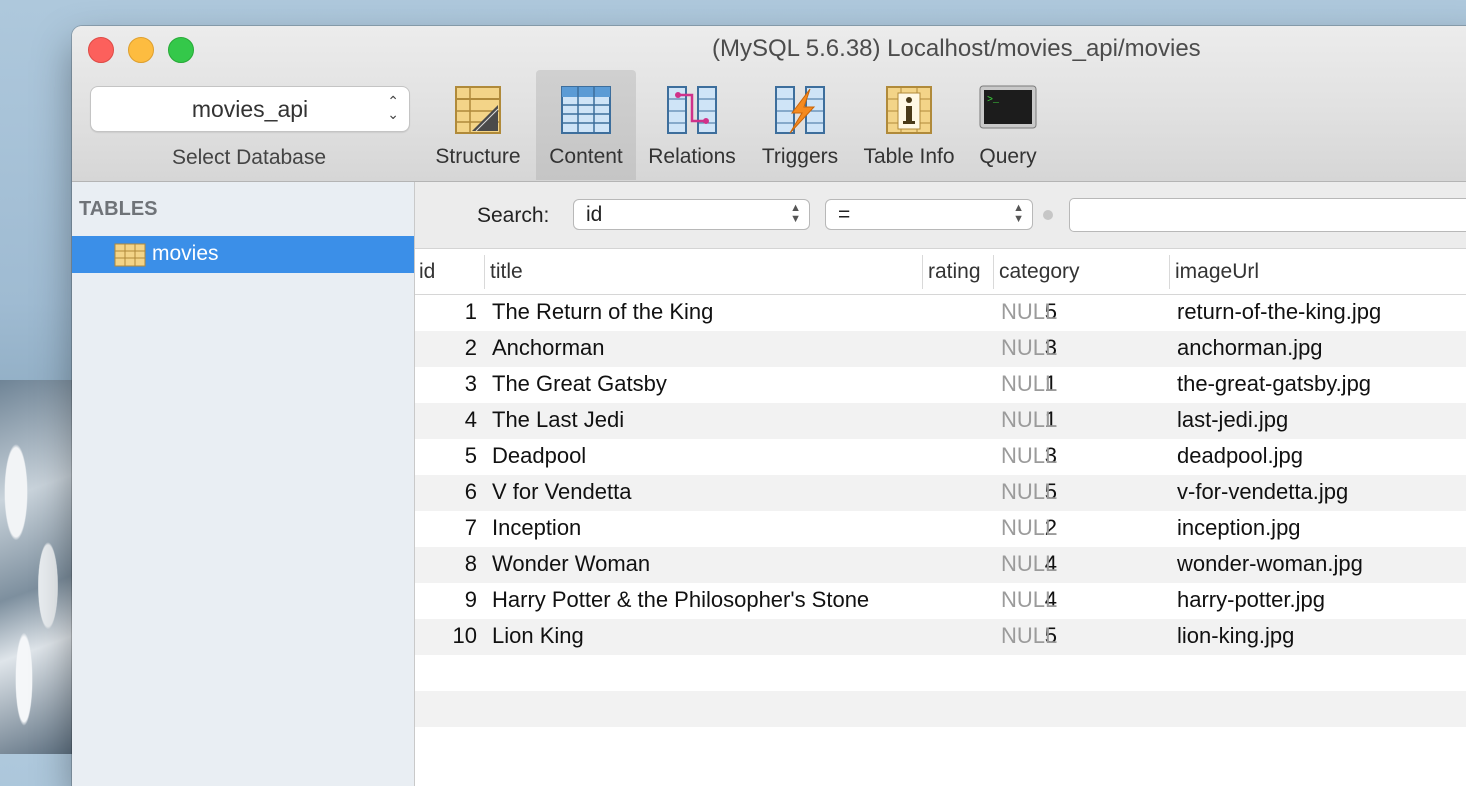 The width and height of the screenshot is (1466, 786). I want to click on search-input, so click(1267, 215).